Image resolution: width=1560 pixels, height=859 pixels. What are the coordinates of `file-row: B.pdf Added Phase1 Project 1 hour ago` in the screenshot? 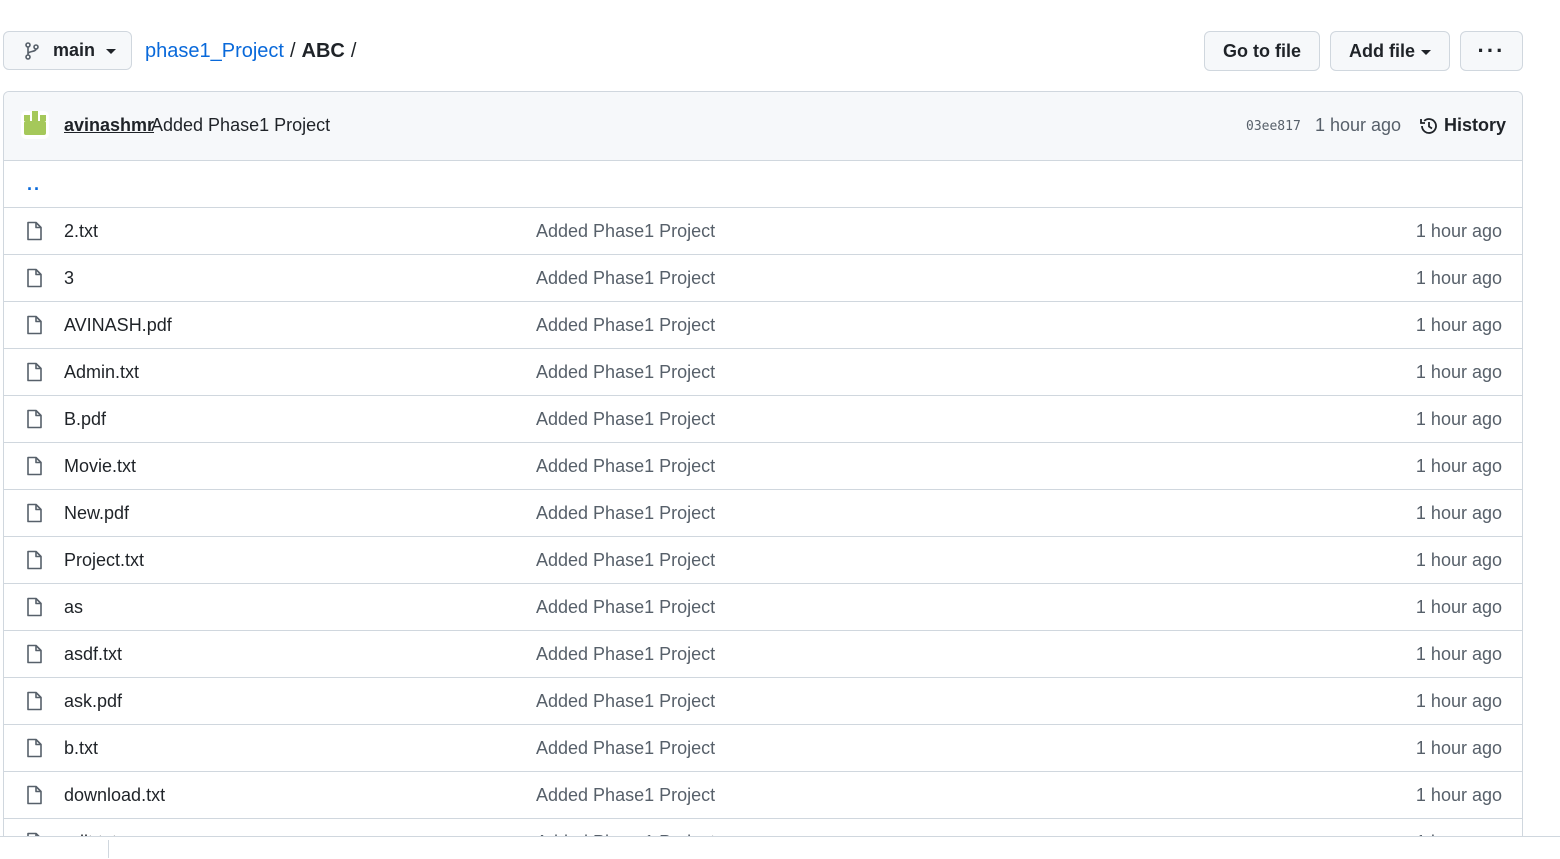 It's located at (763, 419).